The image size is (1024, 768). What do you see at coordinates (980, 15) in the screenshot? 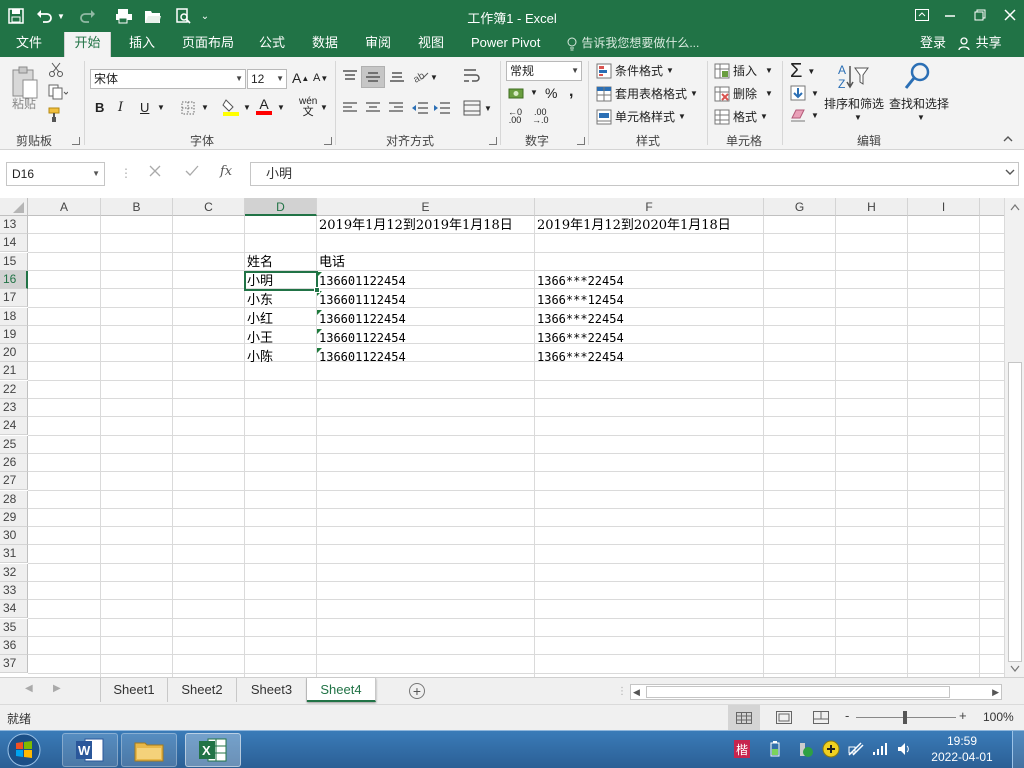
I see `restore-icon` at bounding box center [980, 15].